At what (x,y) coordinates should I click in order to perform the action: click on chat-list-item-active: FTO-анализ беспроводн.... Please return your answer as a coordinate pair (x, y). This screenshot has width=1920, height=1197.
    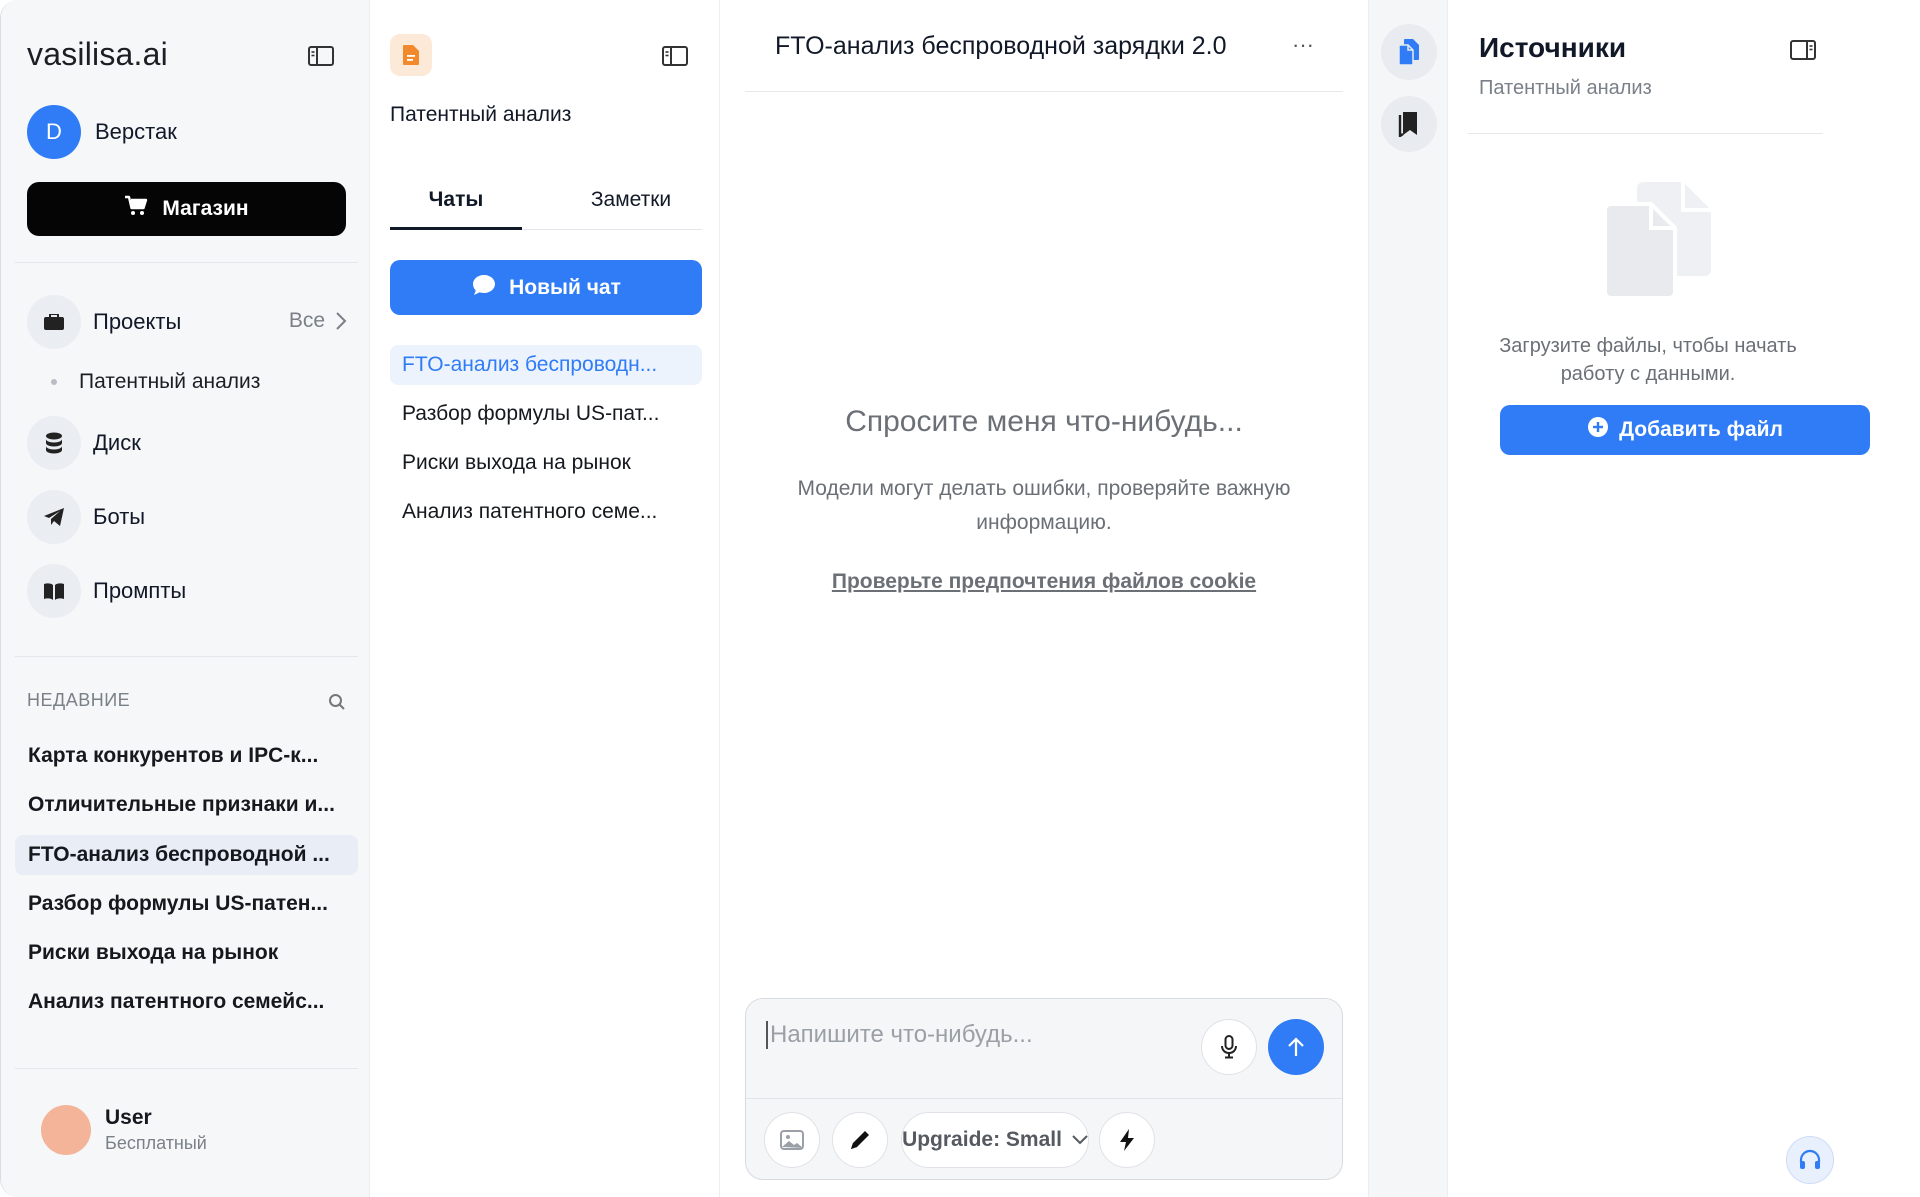
    Looking at the image, I should click on (546, 365).